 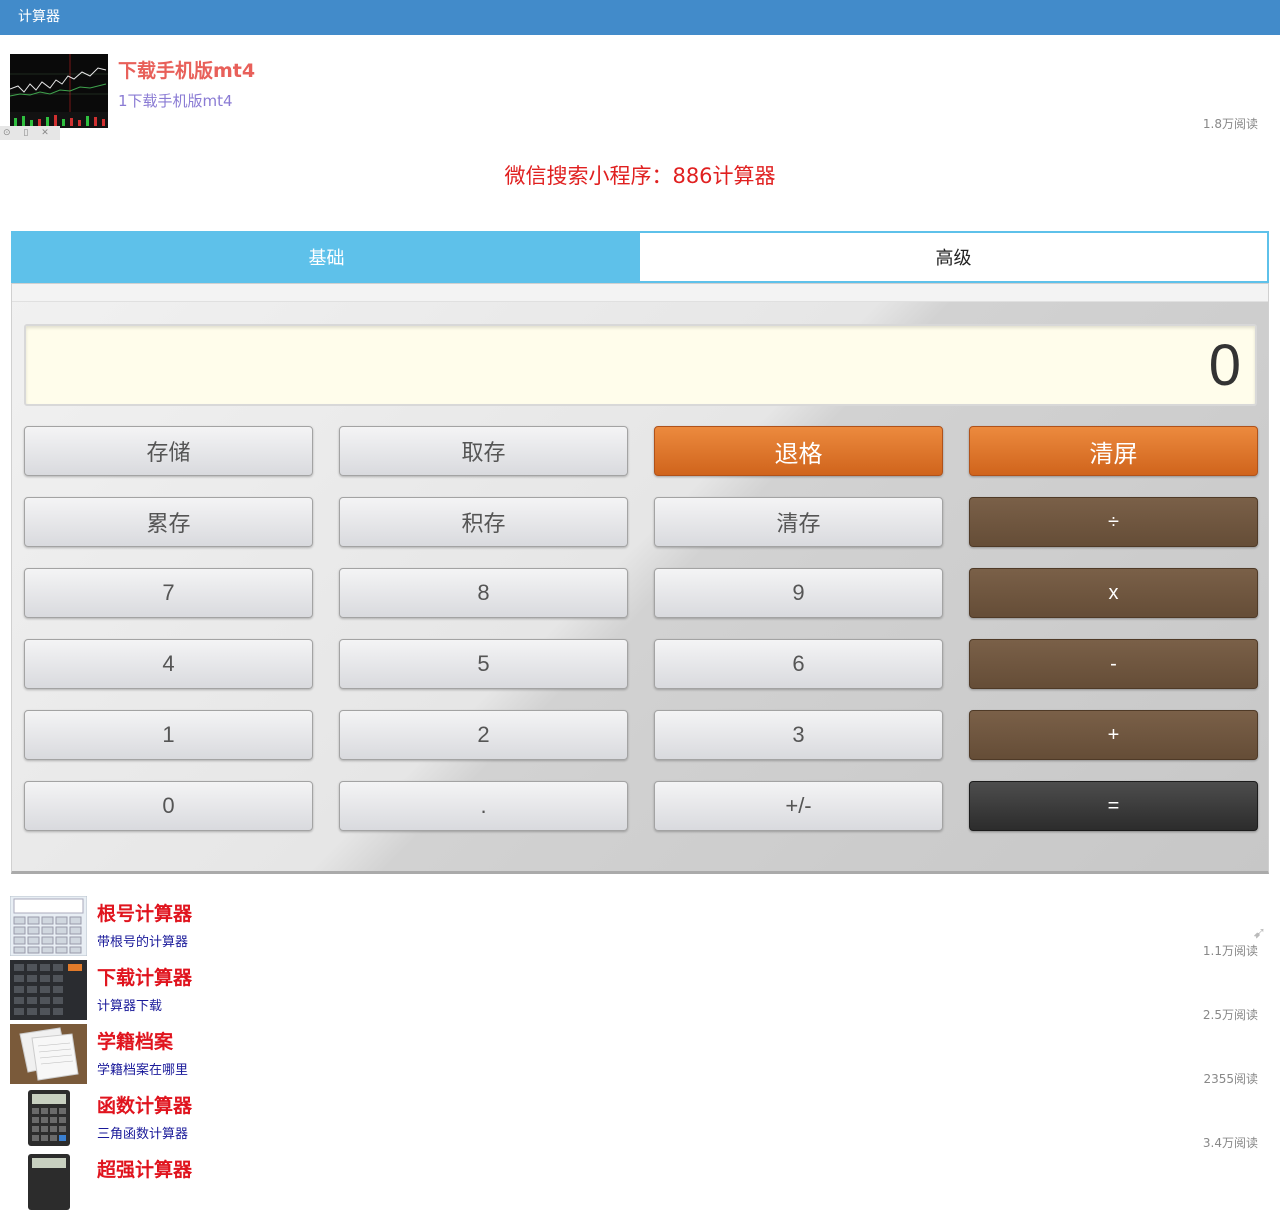 What do you see at coordinates (142, 1132) in the screenshot?
I see `article-subtitle: 三角函数计算器` at bounding box center [142, 1132].